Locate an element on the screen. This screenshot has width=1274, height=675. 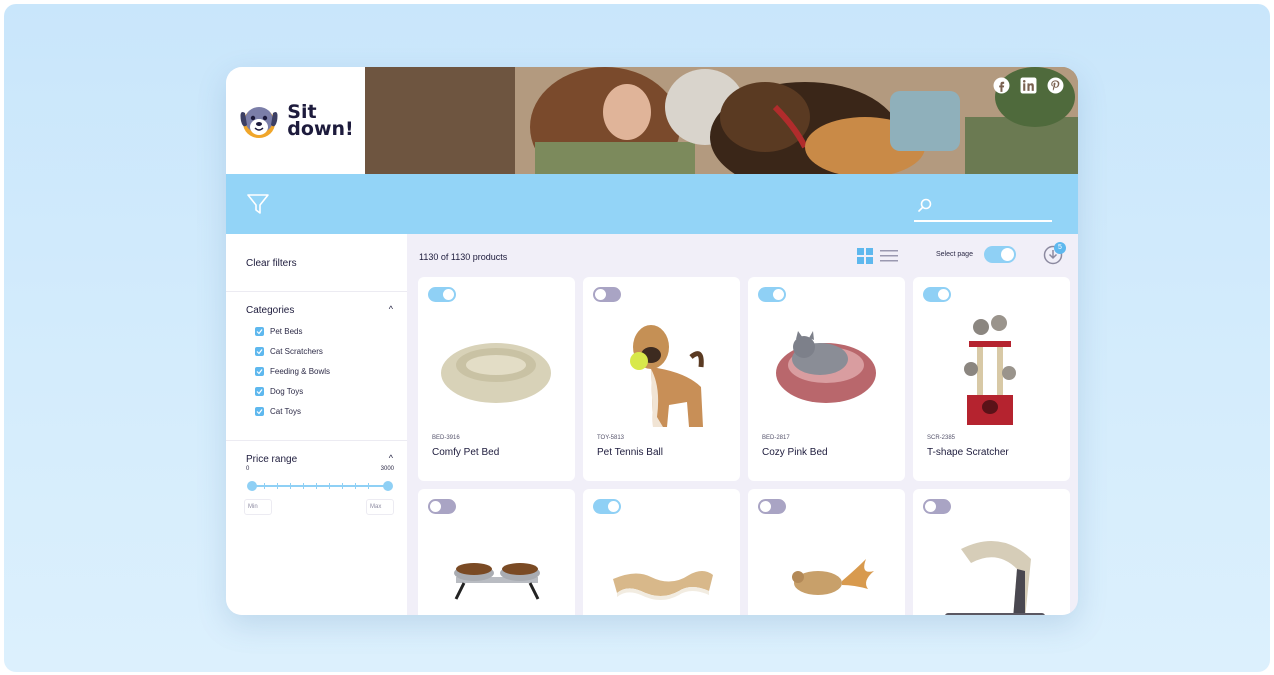
search-input is located at coordinates (993, 206).